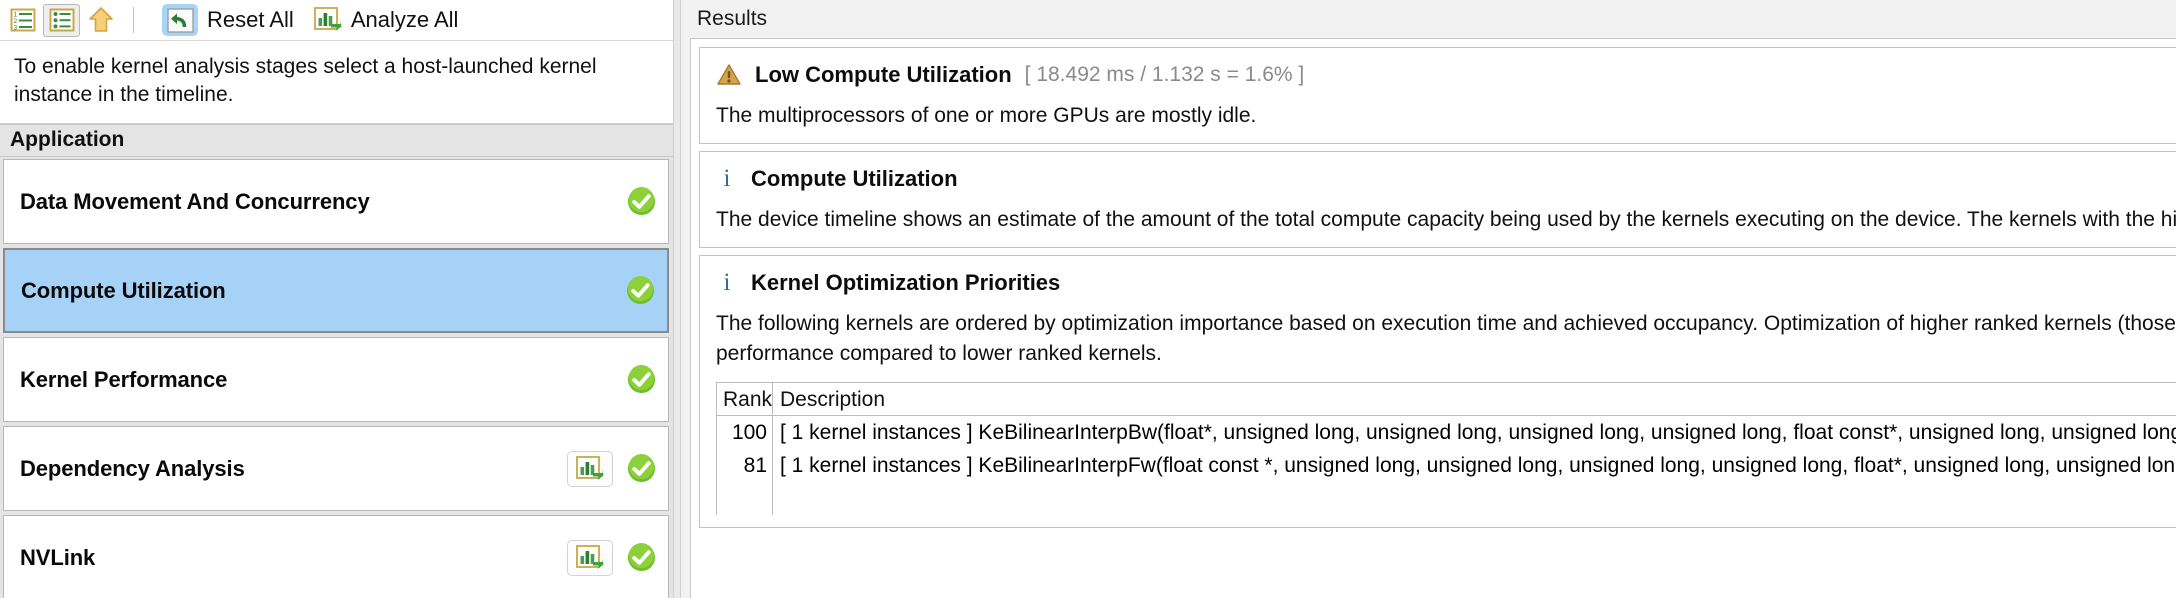  Describe the element at coordinates (250, 19) in the screenshot. I see `reset-all-label: Reset All` at that location.